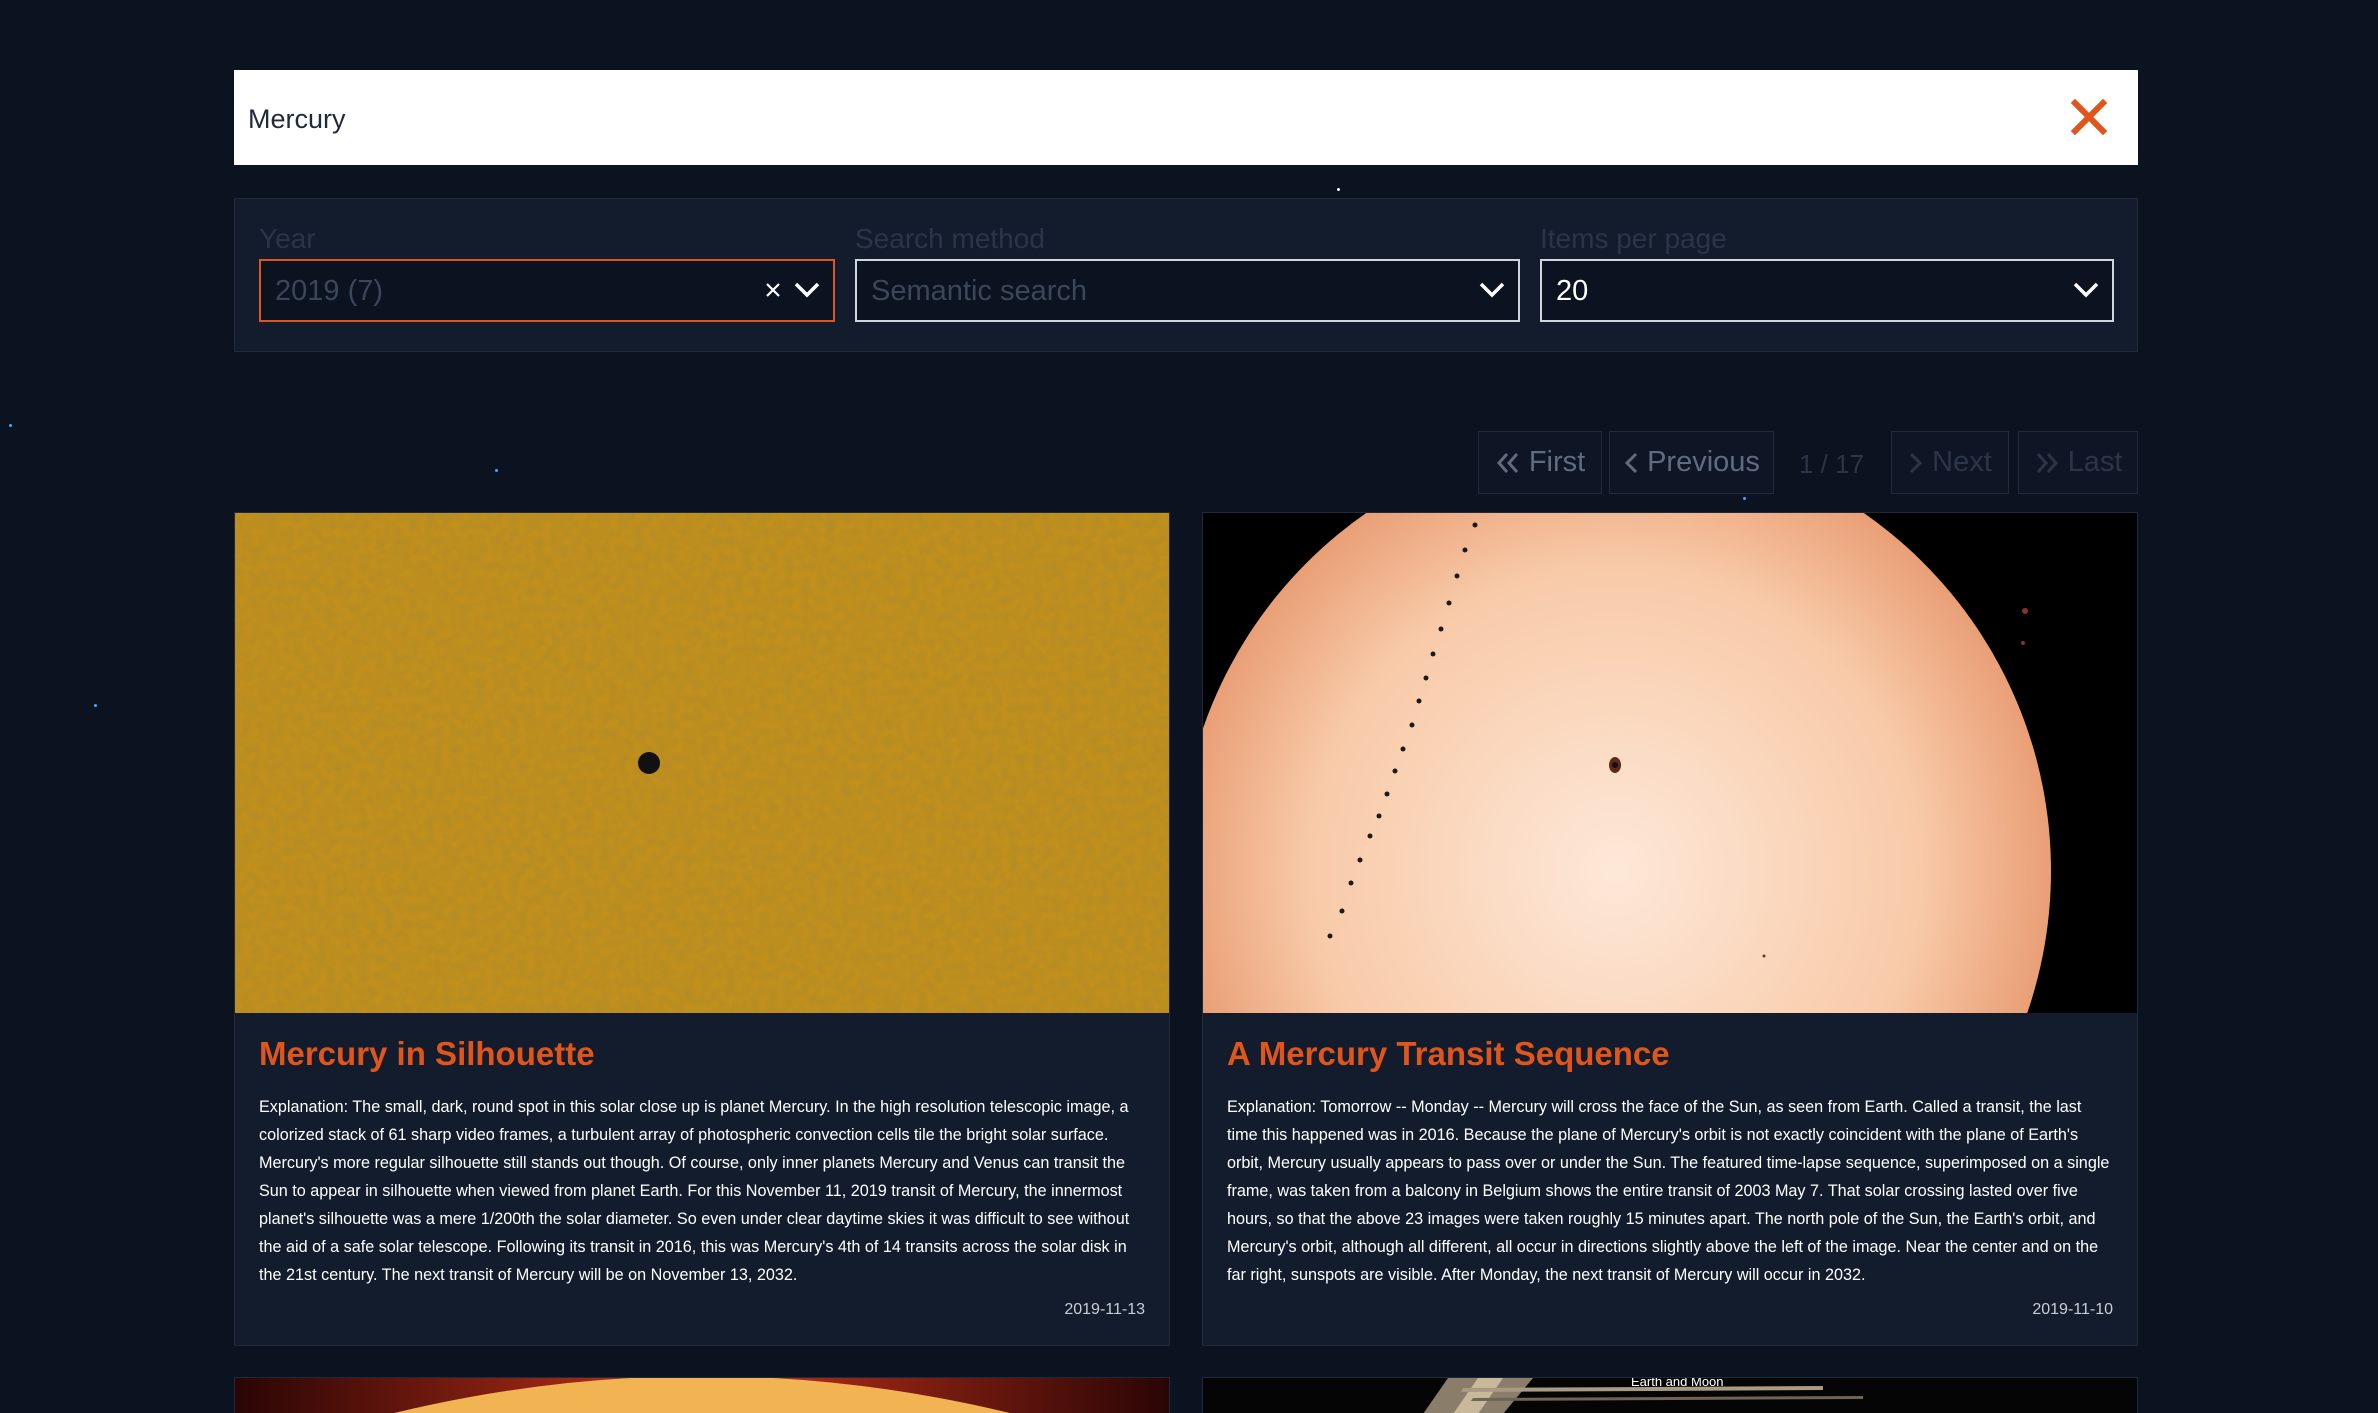 This screenshot has height=1413, width=2378. What do you see at coordinates (329, 291) in the screenshot?
I see `year-select-value: 2019 (7)` at bounding box center [329, 291].